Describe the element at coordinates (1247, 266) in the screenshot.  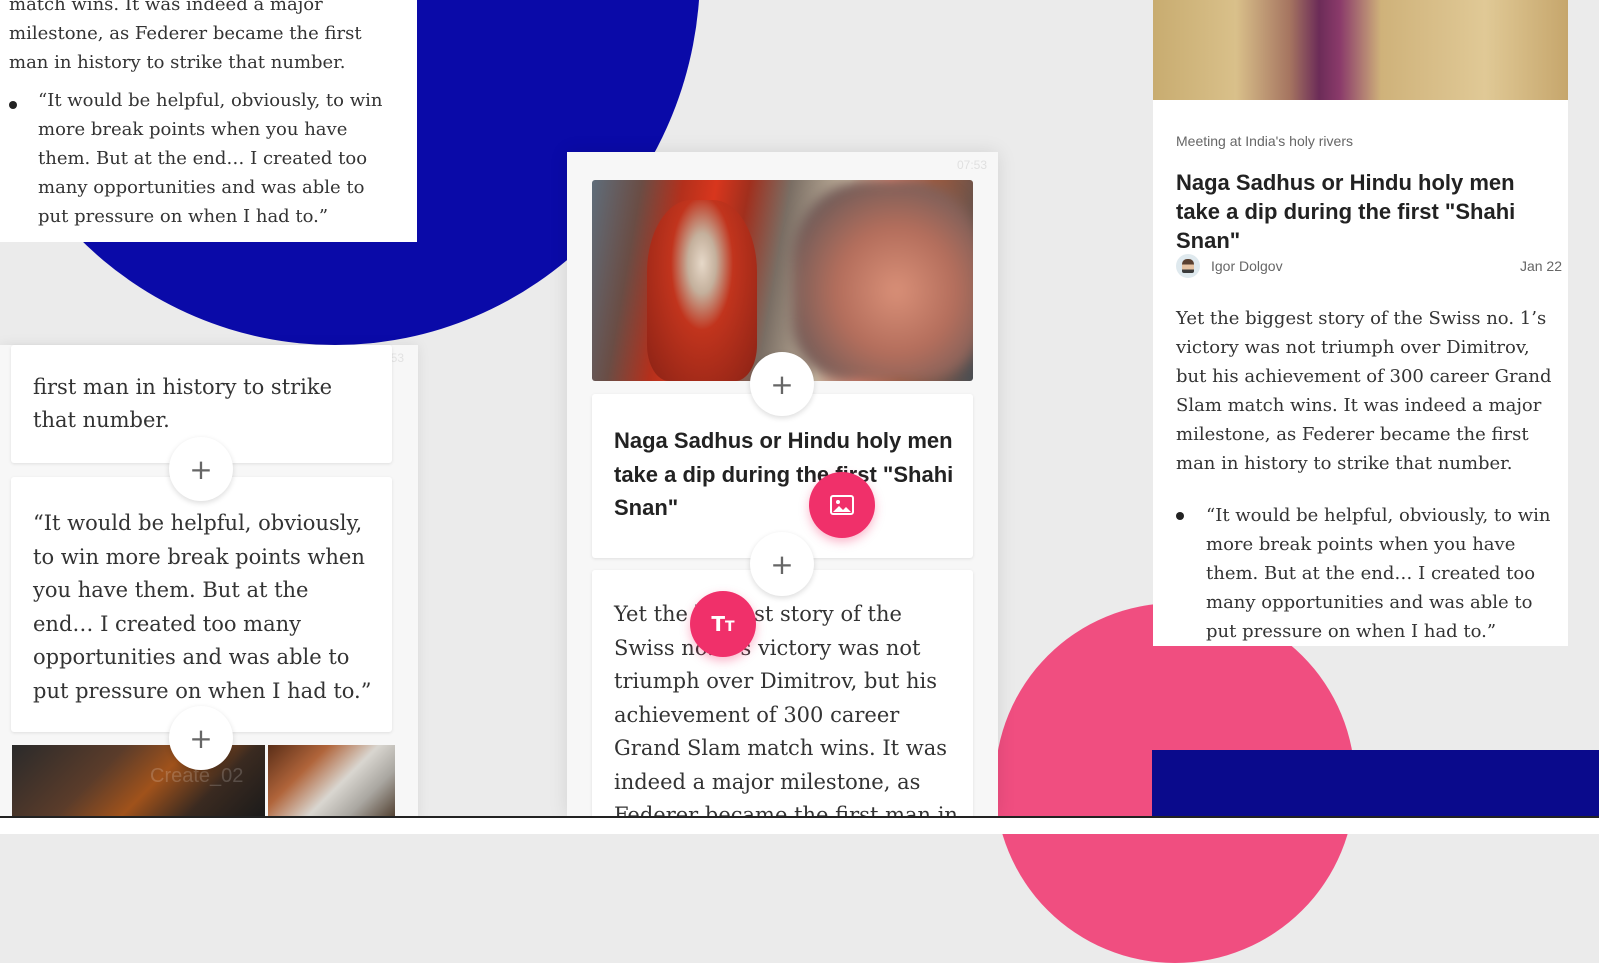
I see `author-name: Igor Dolgov` at that location.